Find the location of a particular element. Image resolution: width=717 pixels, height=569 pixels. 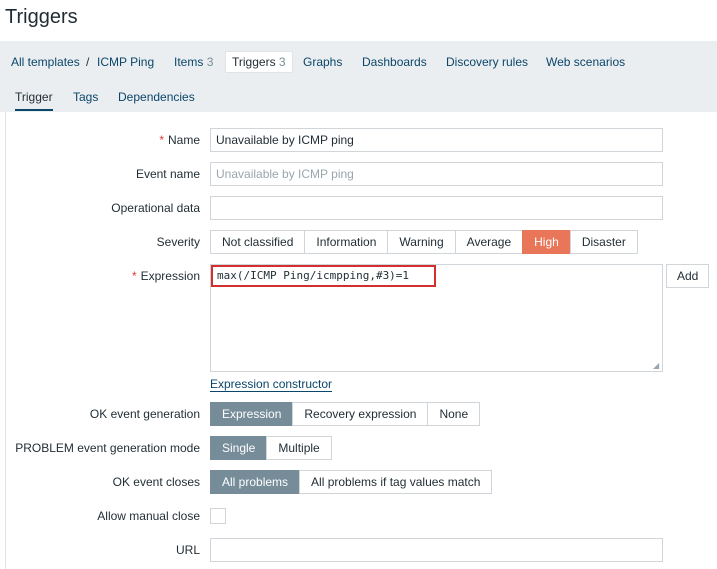

severity-warning: Warning is located at coordinates (421, 242).